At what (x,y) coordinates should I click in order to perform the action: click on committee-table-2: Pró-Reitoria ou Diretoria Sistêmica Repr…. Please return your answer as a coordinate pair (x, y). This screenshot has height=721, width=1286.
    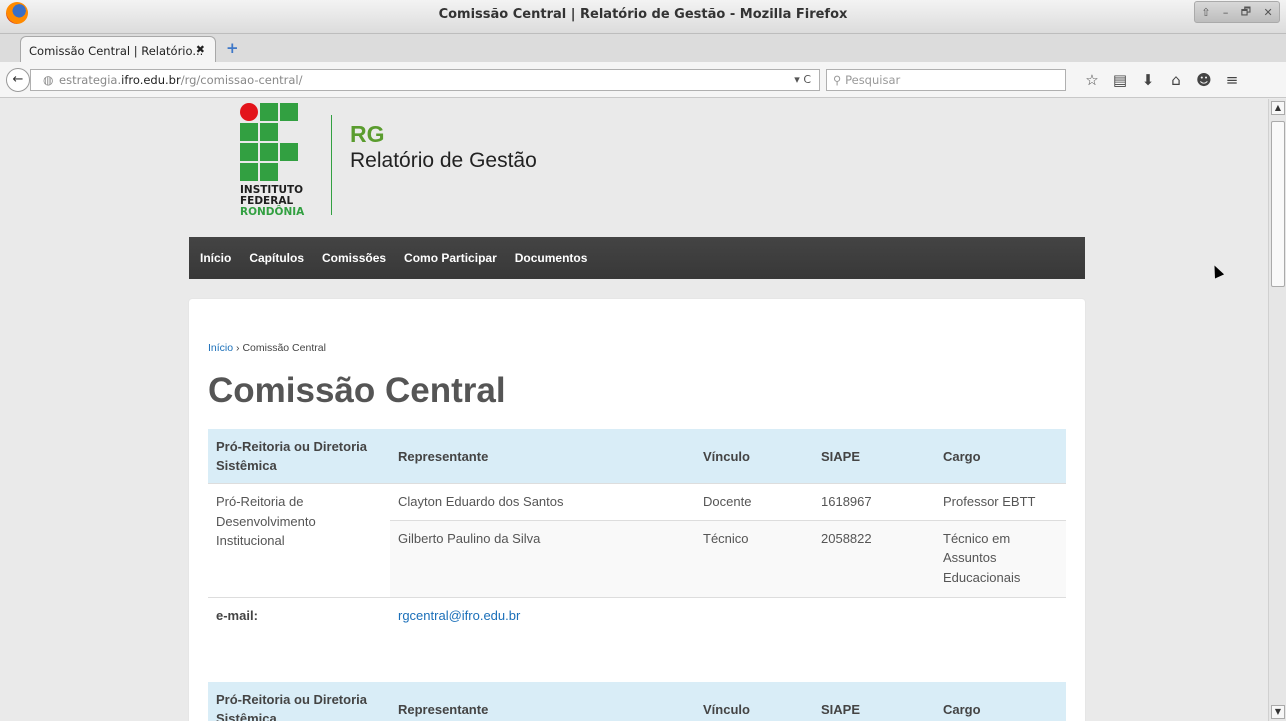
    Looking at the image, I should click on (637, 701).